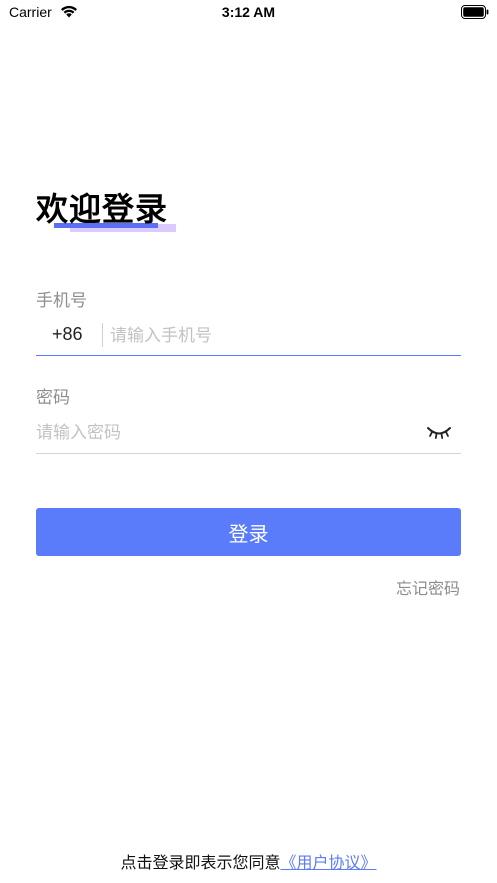 The image size is (497, 883). I want to click on password-field, so click(248, 434).